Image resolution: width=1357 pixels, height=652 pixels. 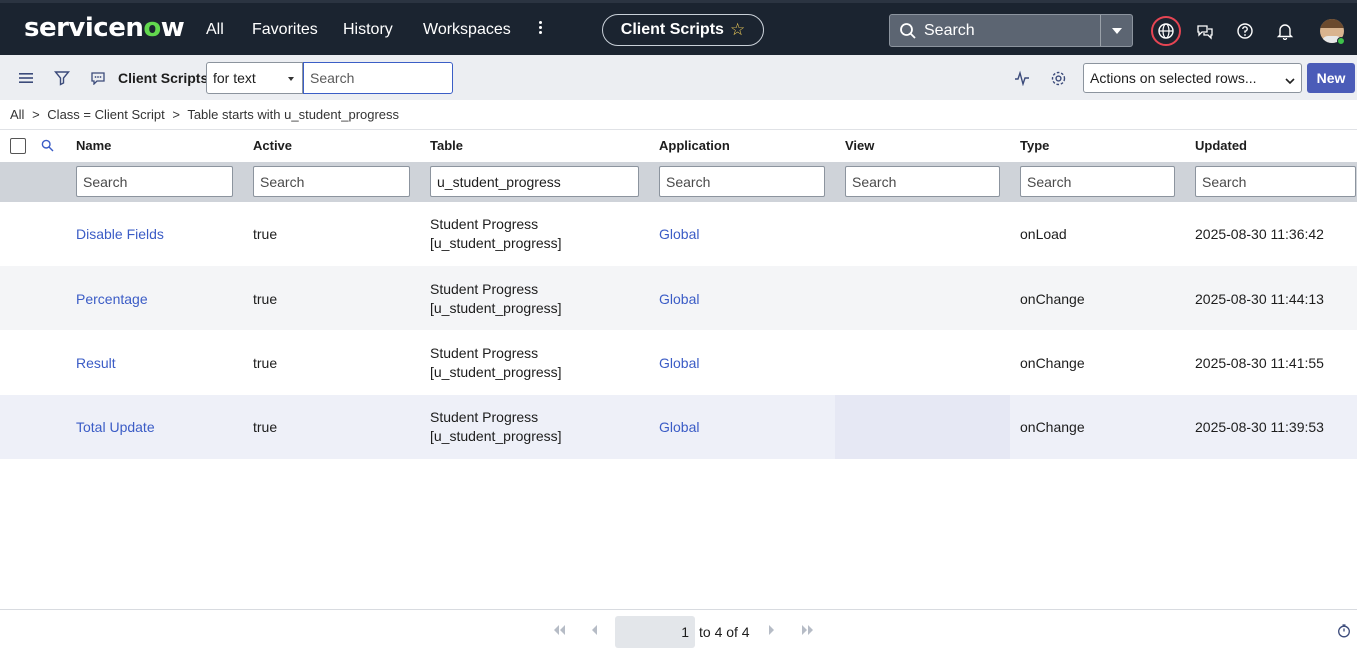 What do you see at coordinates (368, 30) in the screenshot?
I see `nav-history: History` at bounding box center [368, 30].